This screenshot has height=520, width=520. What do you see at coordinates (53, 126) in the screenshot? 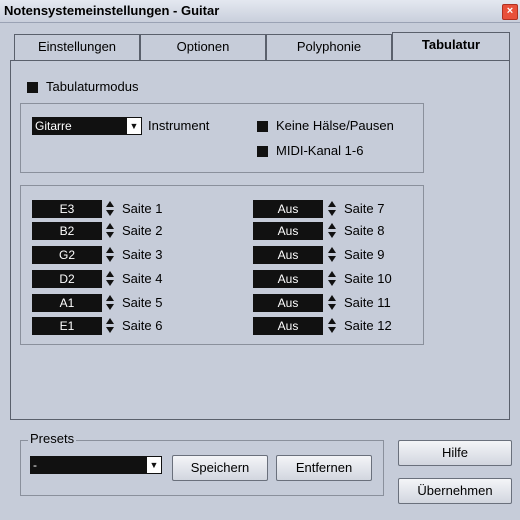
I see `instrument-value: Gitarre` at bounding box center [53, 126].